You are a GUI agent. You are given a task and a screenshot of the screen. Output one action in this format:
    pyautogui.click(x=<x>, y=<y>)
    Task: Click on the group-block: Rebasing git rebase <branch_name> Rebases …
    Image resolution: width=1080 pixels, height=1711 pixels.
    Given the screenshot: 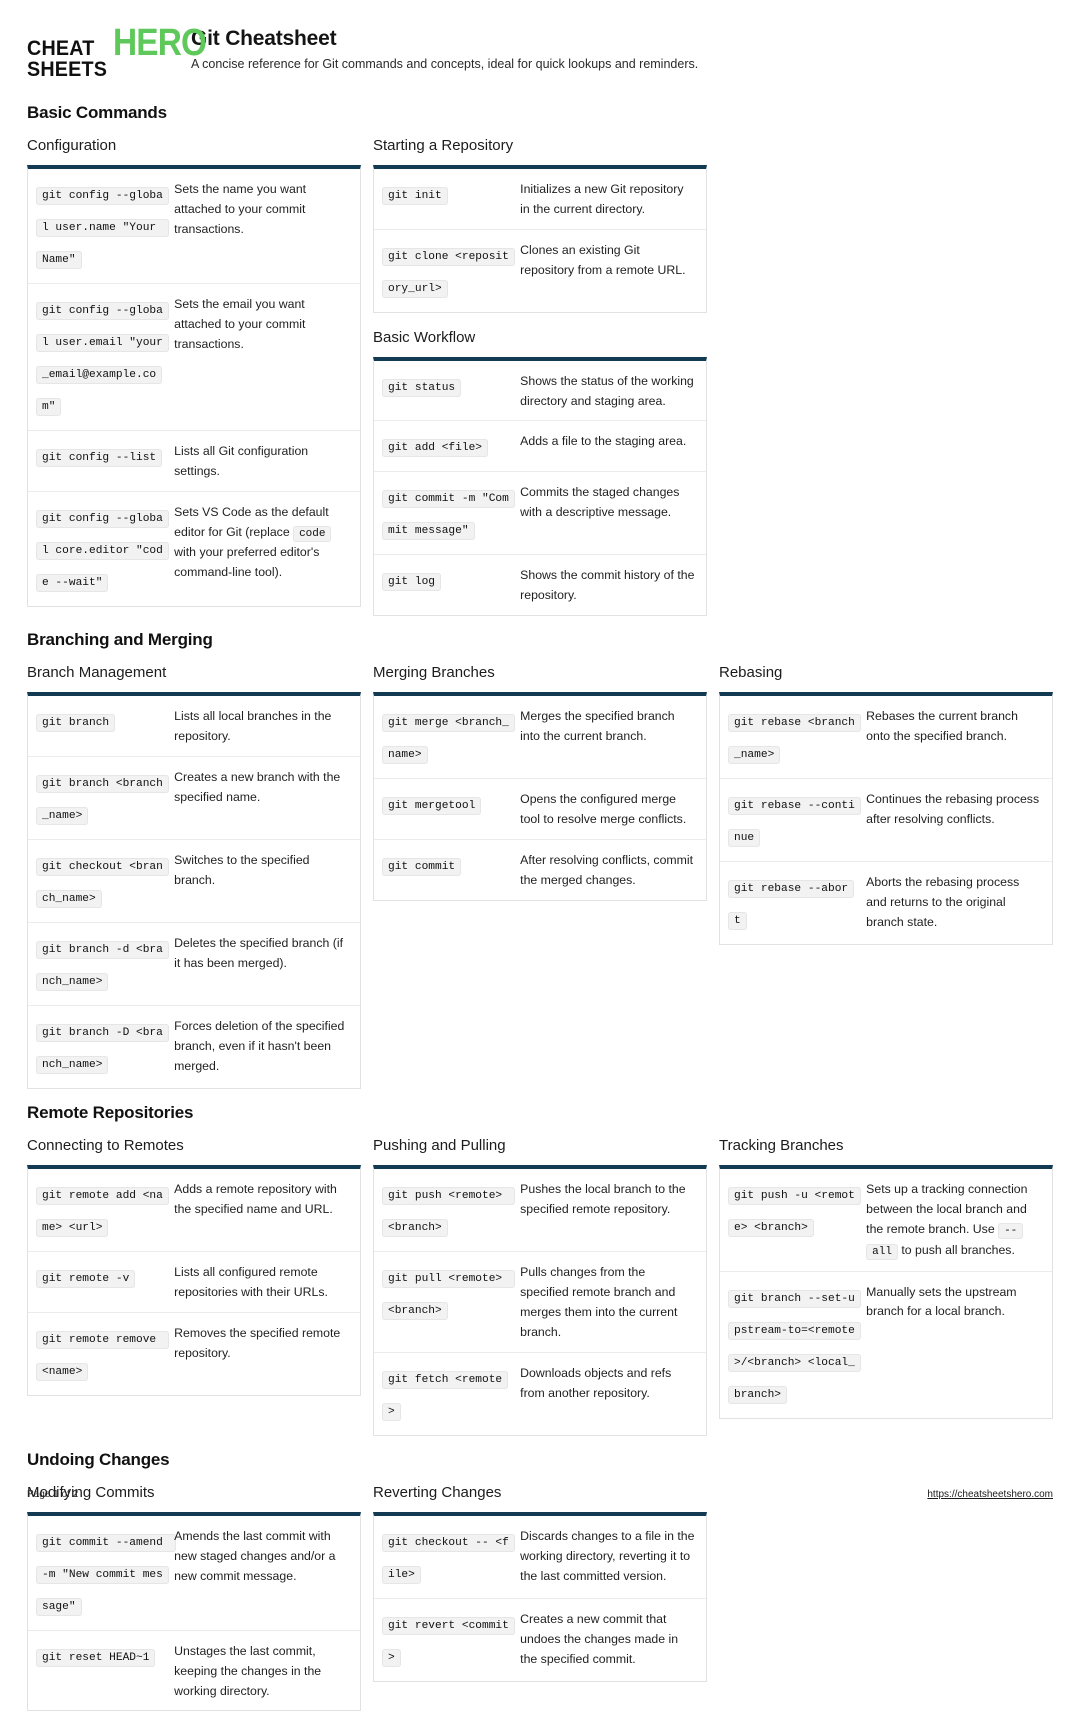 What is the action you would take?
    pyautogui.click(x=886, y=805)
    